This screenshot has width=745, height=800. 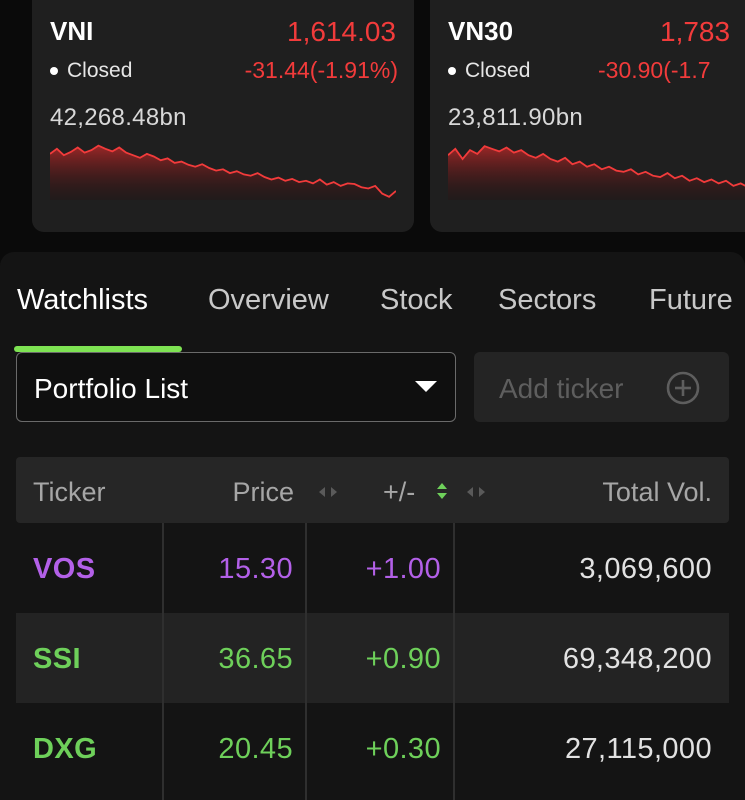 I want to click on cell-ticker: VOS, so click(x=64, y=569).